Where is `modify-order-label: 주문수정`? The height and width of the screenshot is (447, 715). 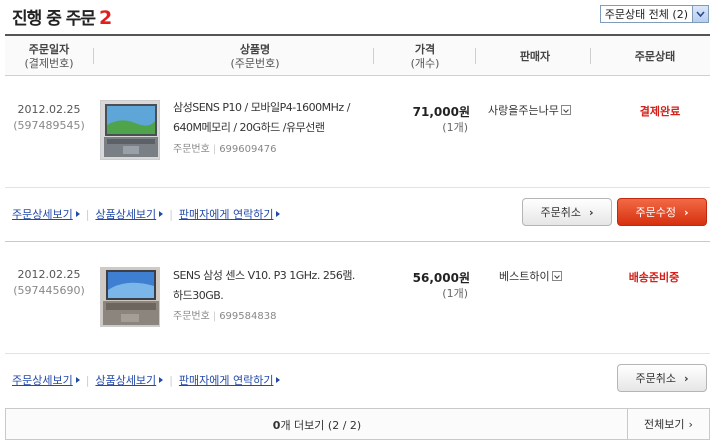 modify-order-label: 주문수정 is located at coordinates (655, 212).